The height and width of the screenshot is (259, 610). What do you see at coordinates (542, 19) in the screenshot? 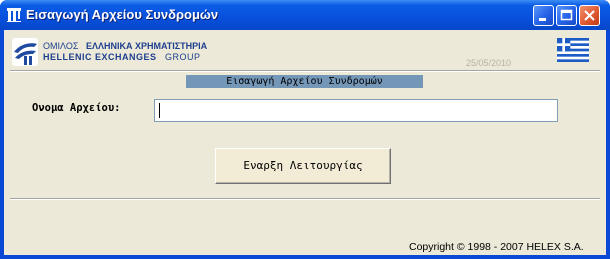
I see `minimize-icon` at bounding box center [542, 19].